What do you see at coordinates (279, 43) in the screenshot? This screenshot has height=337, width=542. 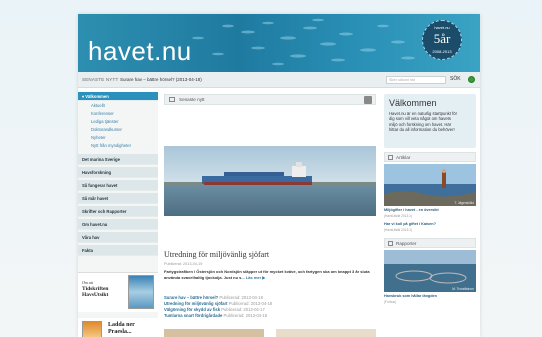 I see `site-banner: havet.nu havet.nu 5år 2008-2013` at bounding box center [279, 43].